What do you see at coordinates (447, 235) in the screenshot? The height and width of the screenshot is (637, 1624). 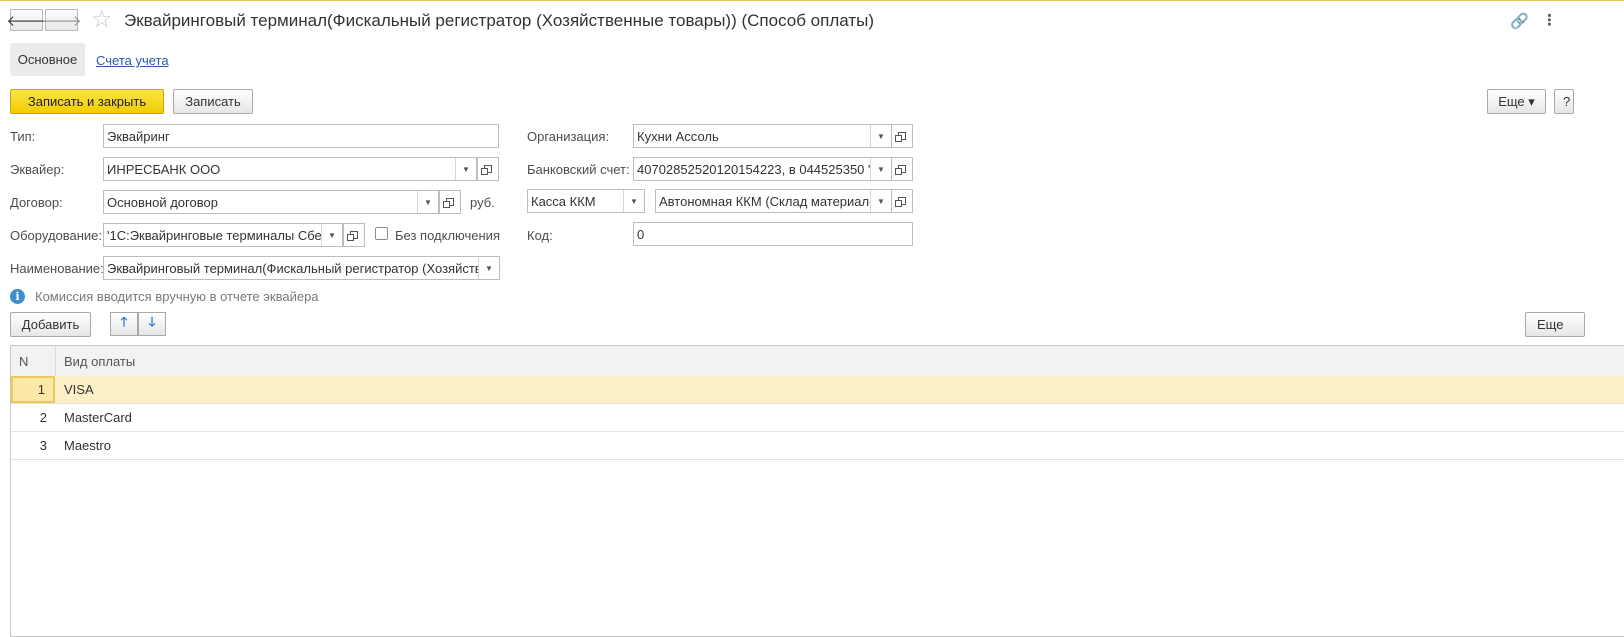 I see `no-connection-label: Без подключения` at bounding box center [447, 235].